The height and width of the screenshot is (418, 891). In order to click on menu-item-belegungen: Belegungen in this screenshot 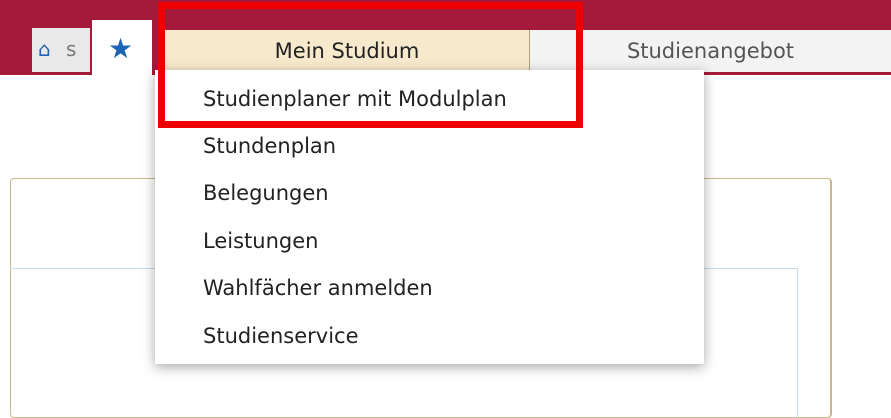, I will do `click(266, 193)`.